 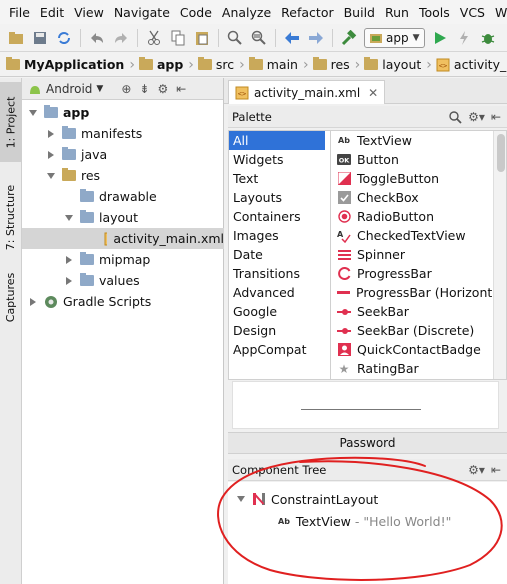 What do you see at coordinates (279, 330) in the screenshot?
I see `palette-category: Design` at bounding box center [279, 330].